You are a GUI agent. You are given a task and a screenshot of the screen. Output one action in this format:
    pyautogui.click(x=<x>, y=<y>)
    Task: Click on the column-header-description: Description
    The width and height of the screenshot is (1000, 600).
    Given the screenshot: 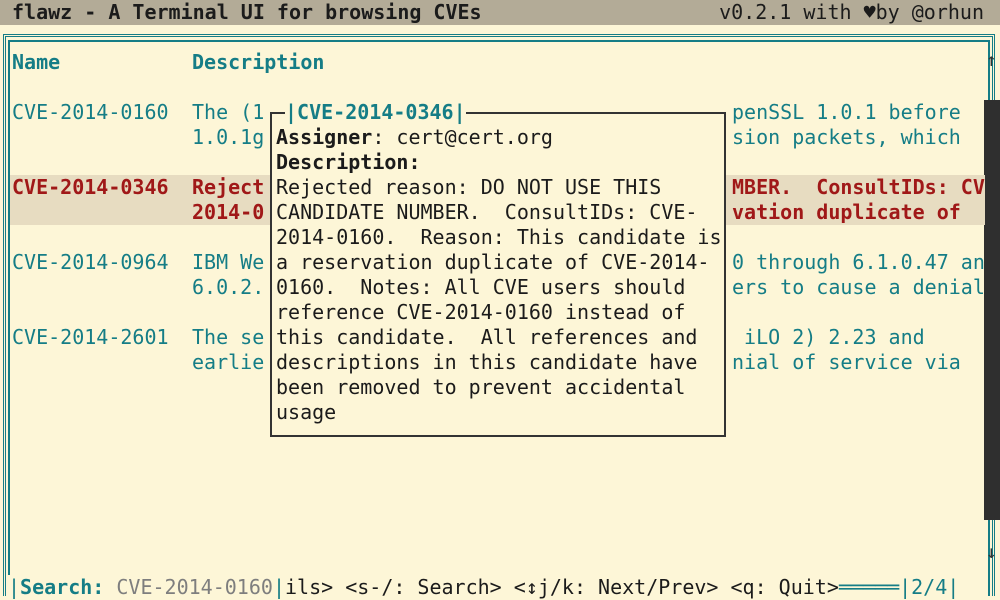 What is the action you would take?
    pyautogui.click(x=258, y=62)
    